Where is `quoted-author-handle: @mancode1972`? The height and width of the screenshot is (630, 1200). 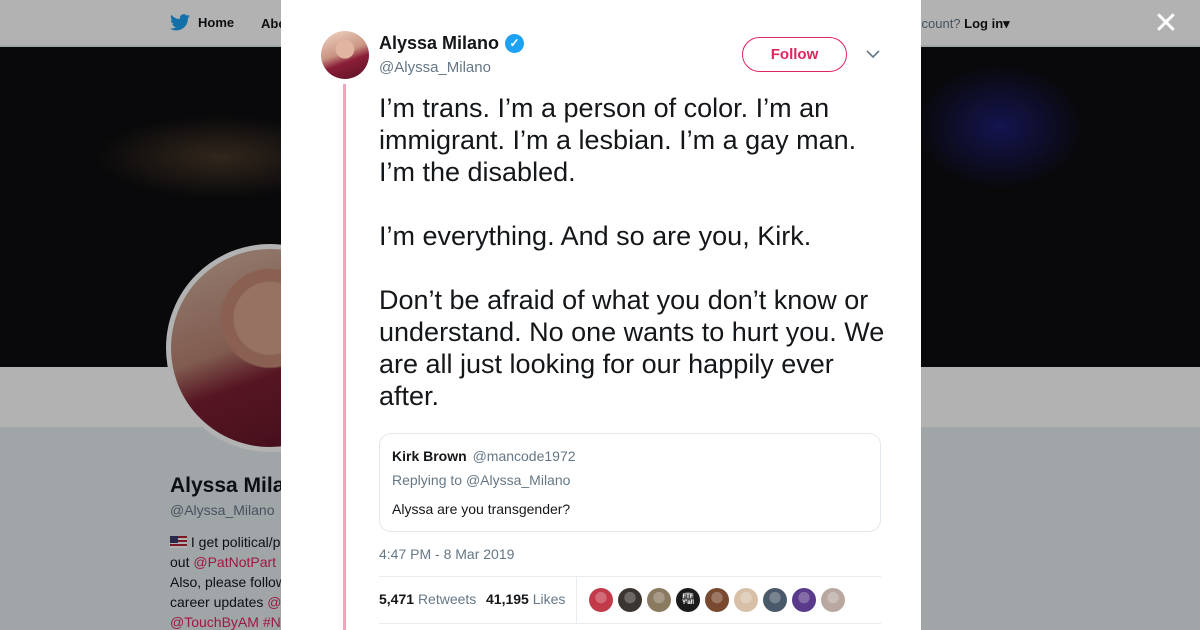 quoted-author-handle: @mancode1972 is located at coordinates (524, 456).